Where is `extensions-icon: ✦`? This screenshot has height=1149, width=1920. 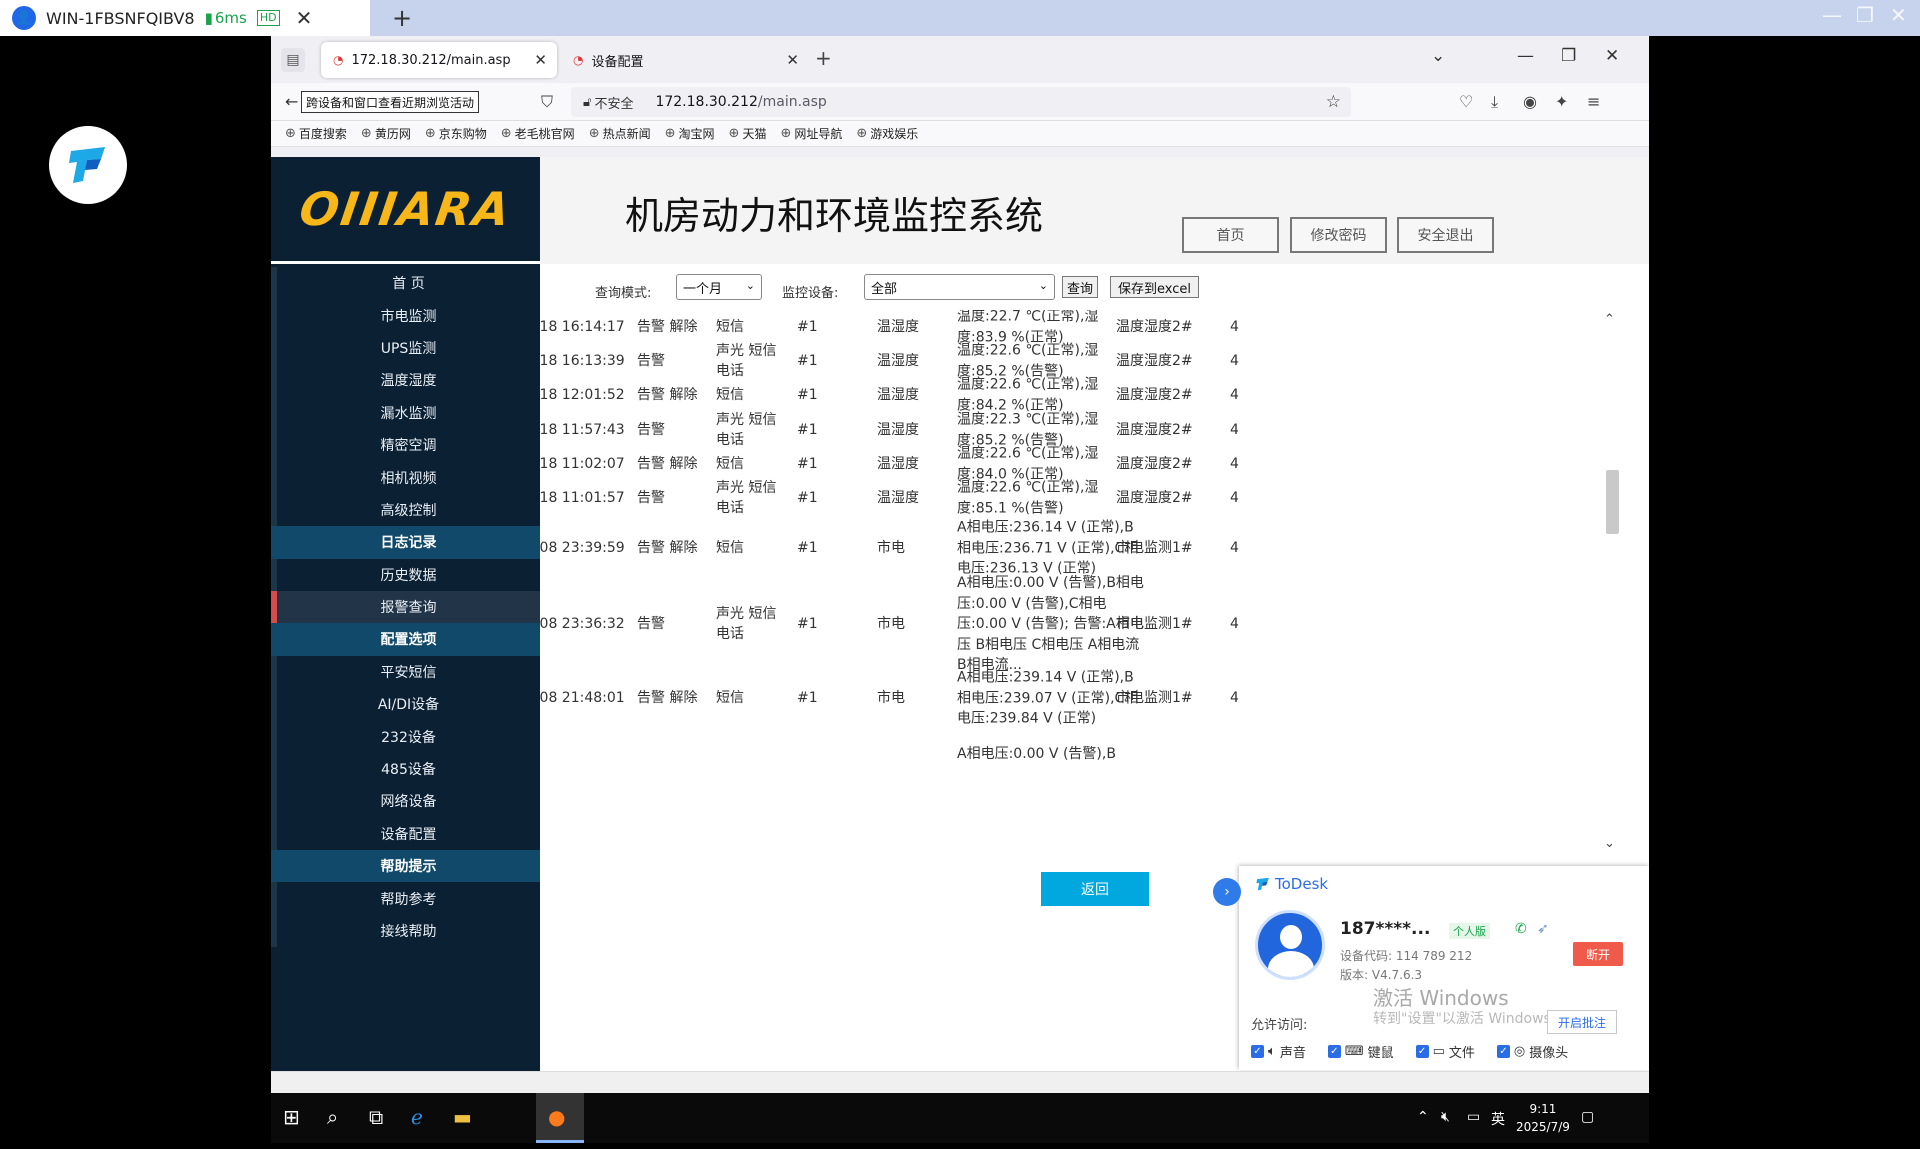 extensions-icon: ✦ is located at coordinates (1561, 101).